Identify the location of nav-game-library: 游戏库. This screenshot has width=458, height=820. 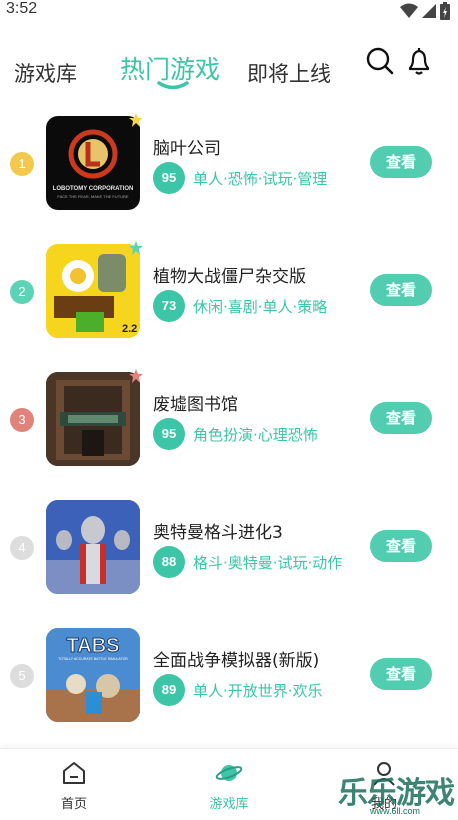
(229, 785).